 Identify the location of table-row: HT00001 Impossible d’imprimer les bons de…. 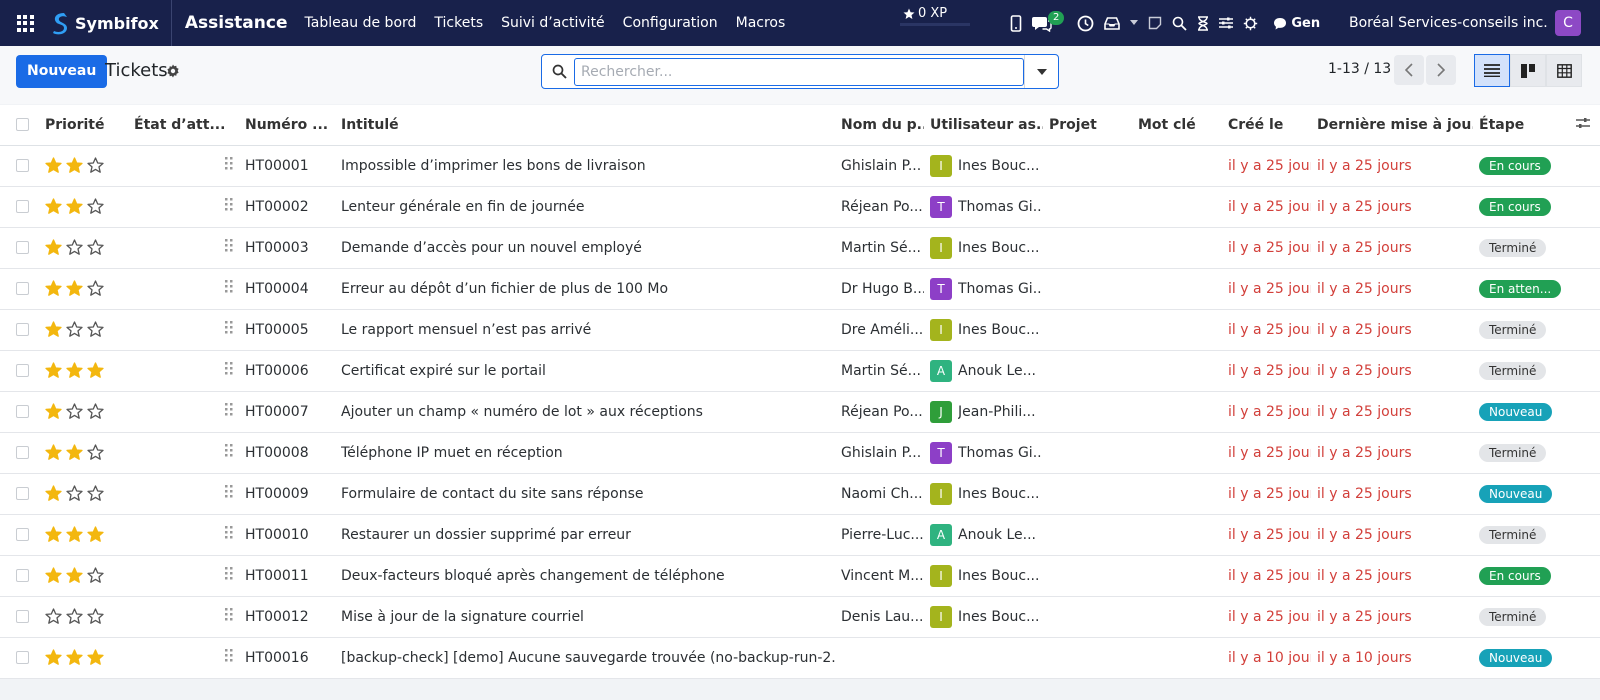
(800, 166).